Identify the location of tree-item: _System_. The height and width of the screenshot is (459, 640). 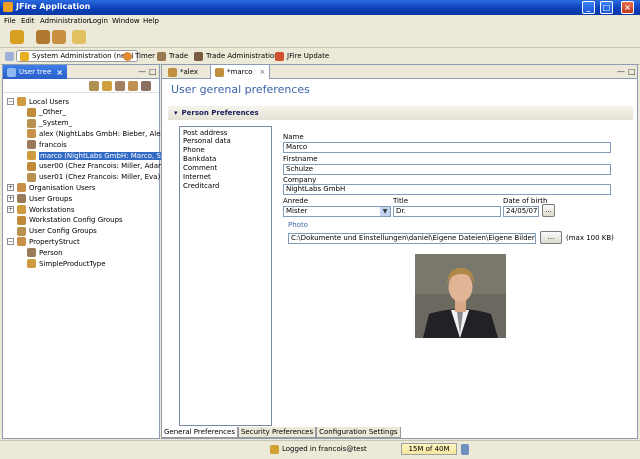
(49, 123).